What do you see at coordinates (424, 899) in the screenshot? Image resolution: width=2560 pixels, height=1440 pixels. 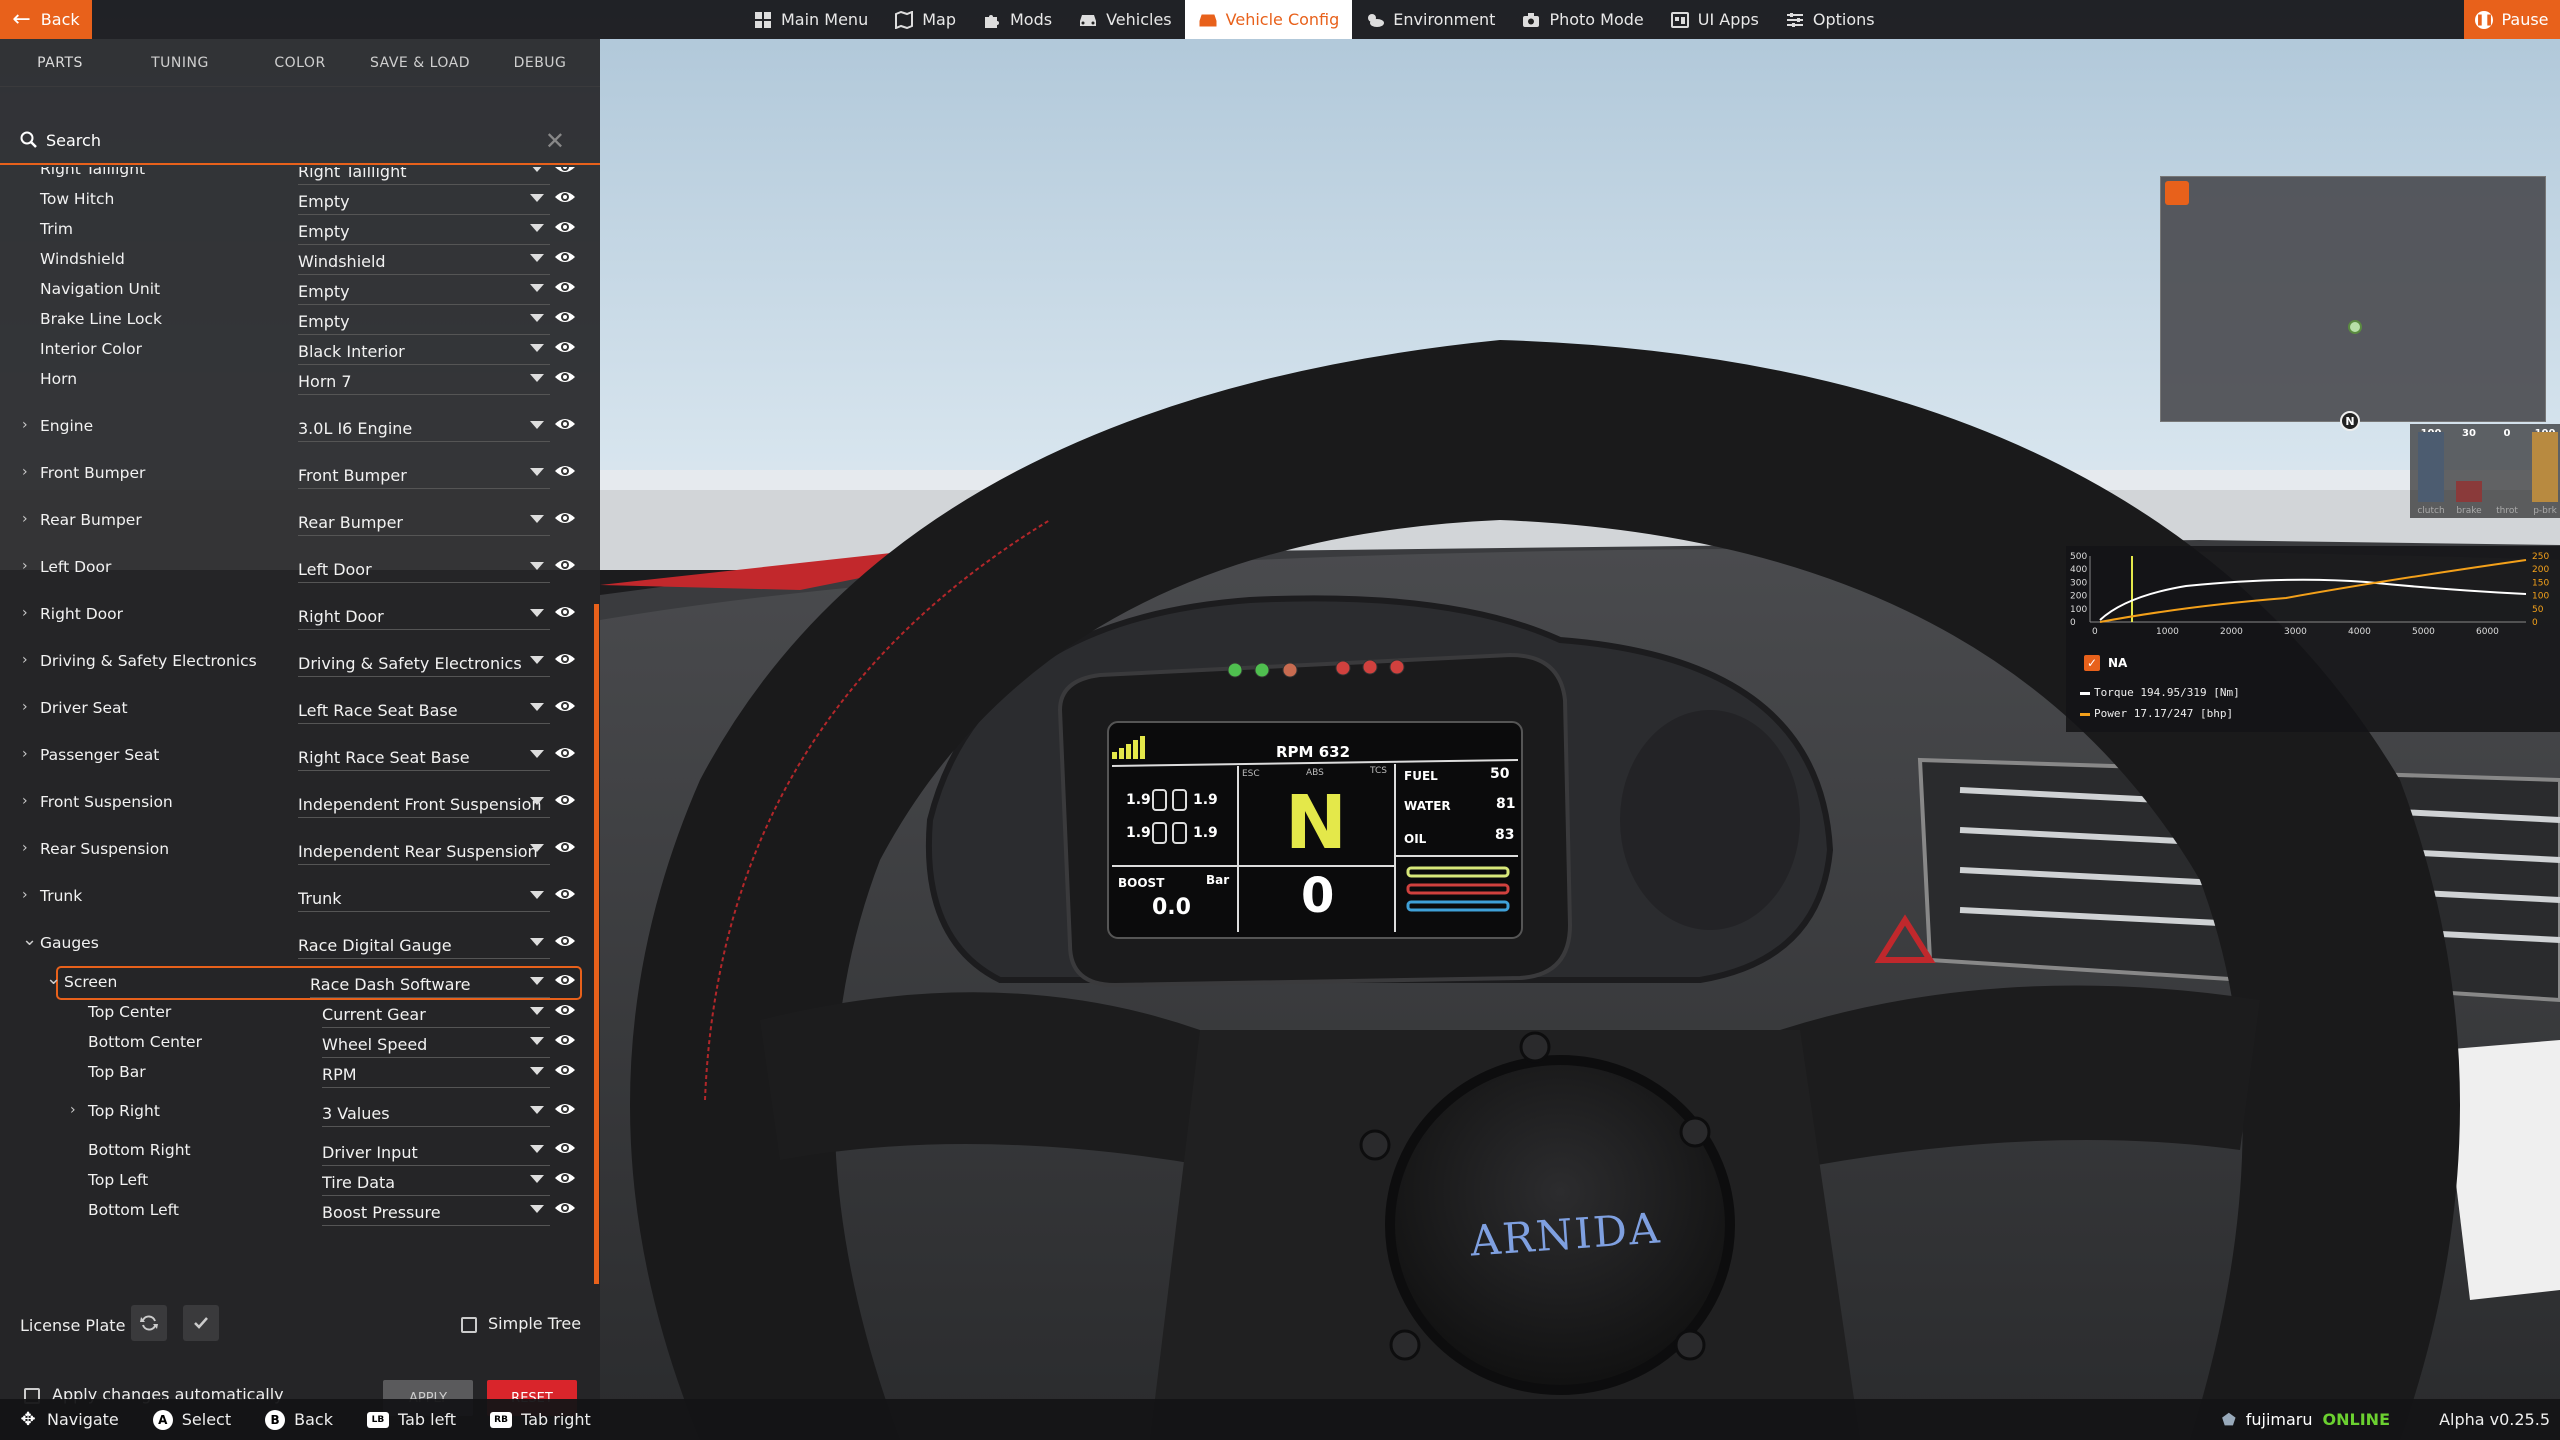 I see `part-select: Trunk` at bounding box center [424, 899].